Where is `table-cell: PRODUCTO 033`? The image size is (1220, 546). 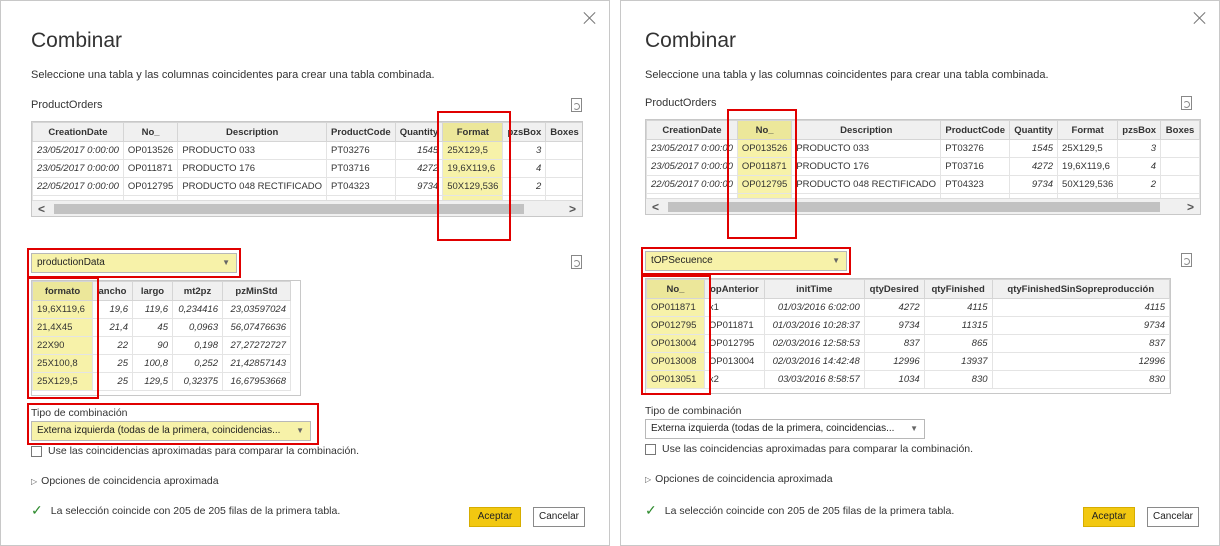 table-cell: PRODUCTO 033 is located at coordinates (866, 148).